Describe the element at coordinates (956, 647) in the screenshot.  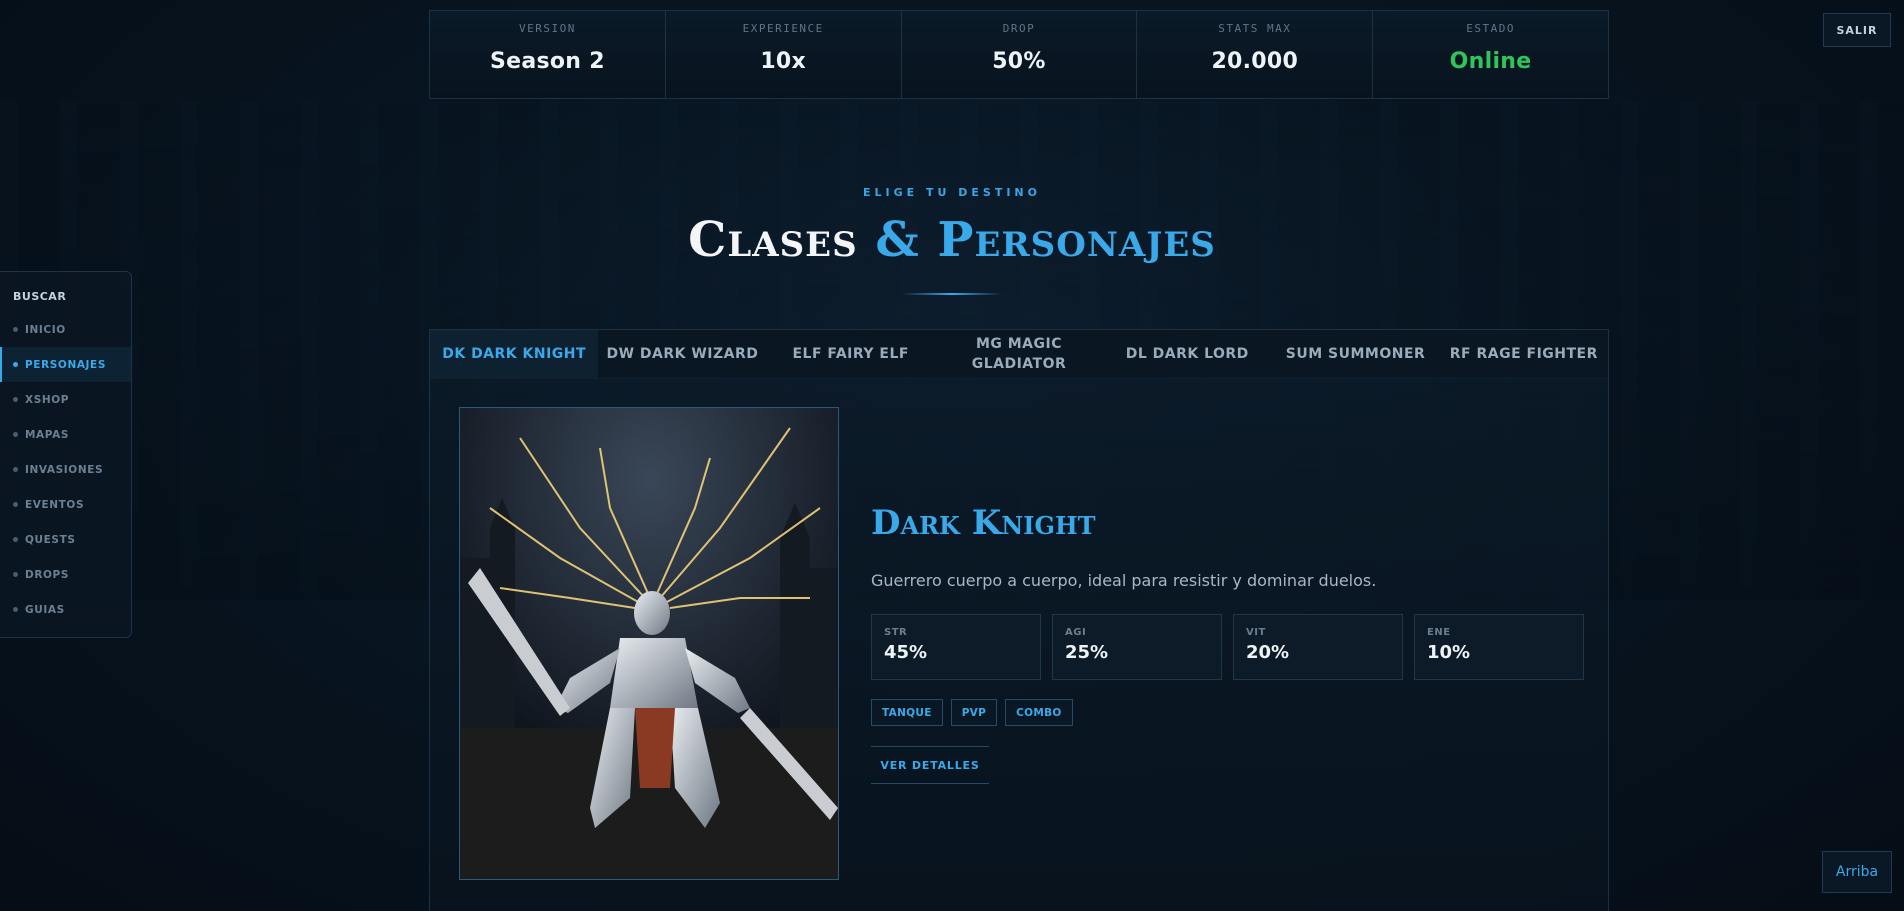
I see `attribute-str: STR 45%` at that location.